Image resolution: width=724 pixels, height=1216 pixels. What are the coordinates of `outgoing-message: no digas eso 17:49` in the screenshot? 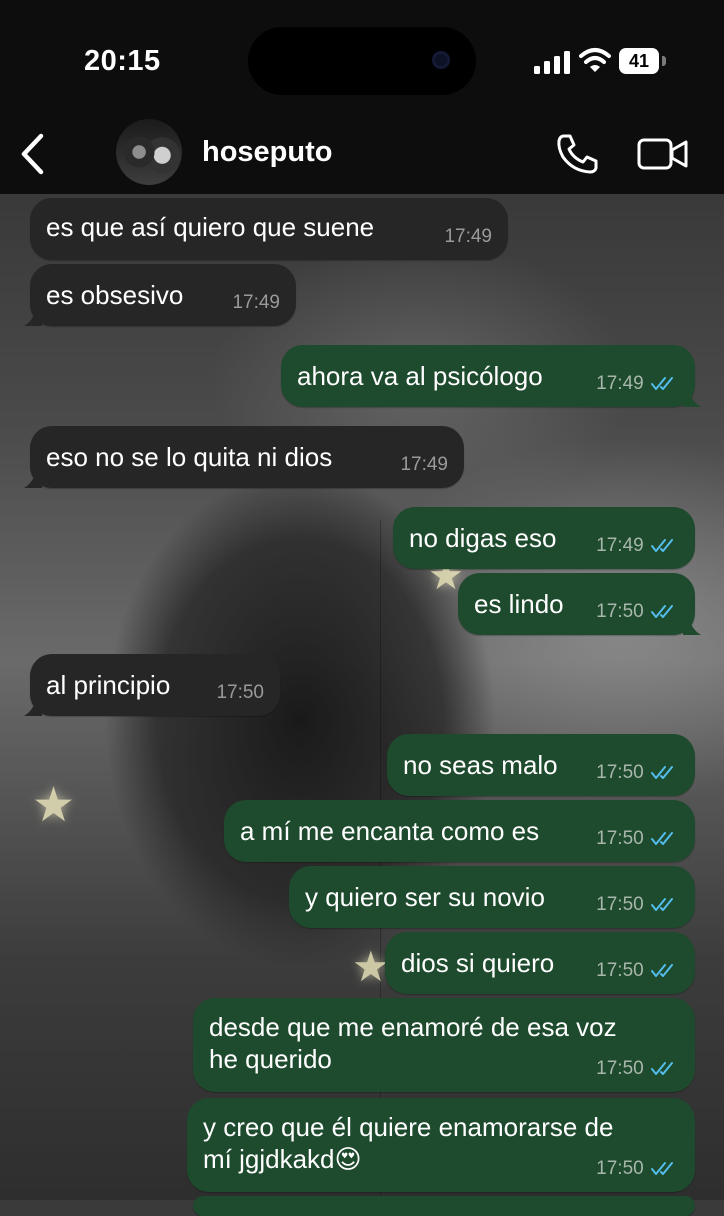 It's located at (544, 538).